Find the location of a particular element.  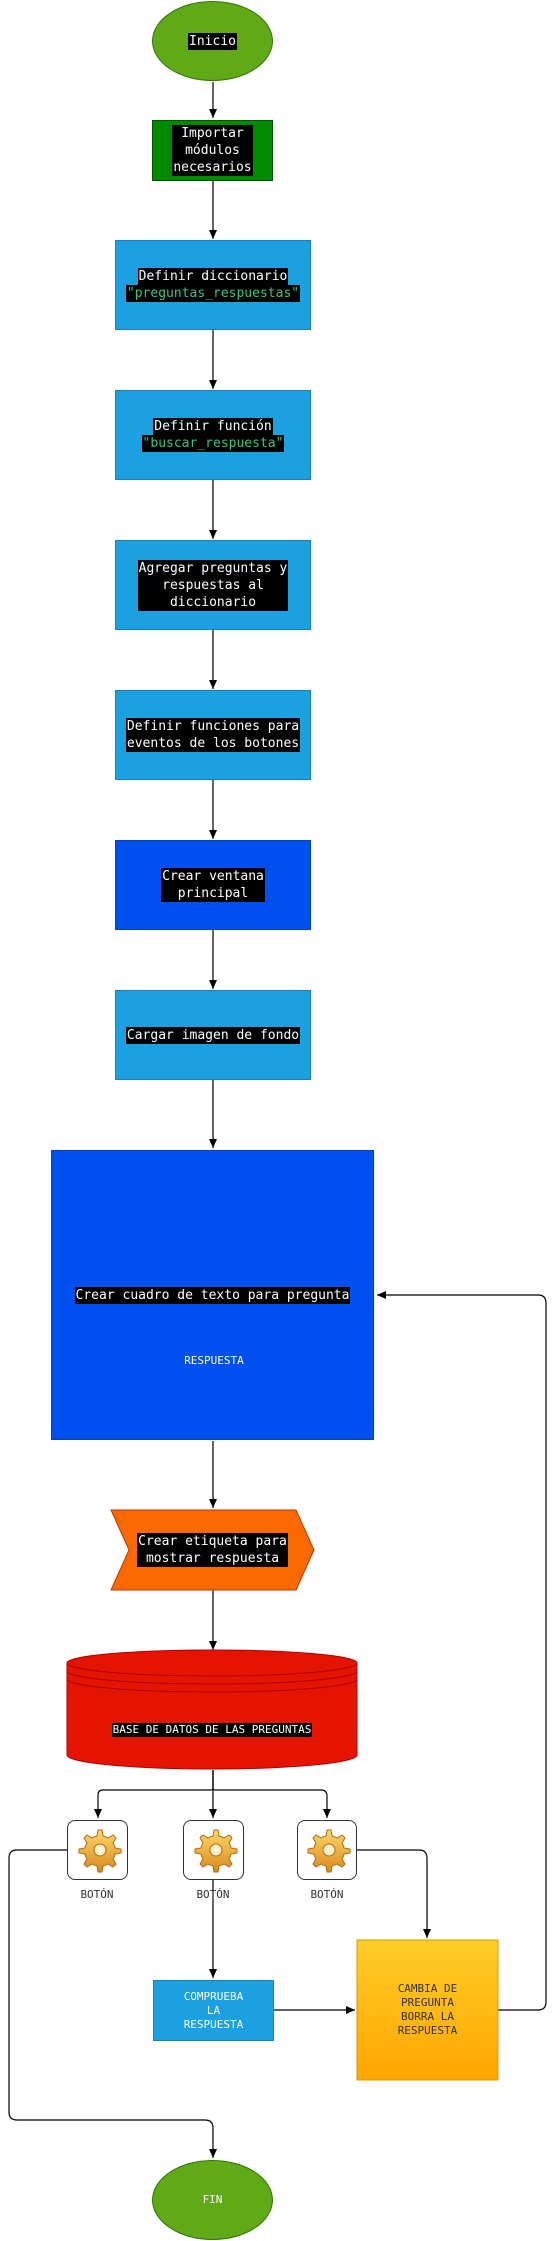

database-node: BASE DE DATOS DE LAS PREGUNTAS is located at coordinates (212, 1730).